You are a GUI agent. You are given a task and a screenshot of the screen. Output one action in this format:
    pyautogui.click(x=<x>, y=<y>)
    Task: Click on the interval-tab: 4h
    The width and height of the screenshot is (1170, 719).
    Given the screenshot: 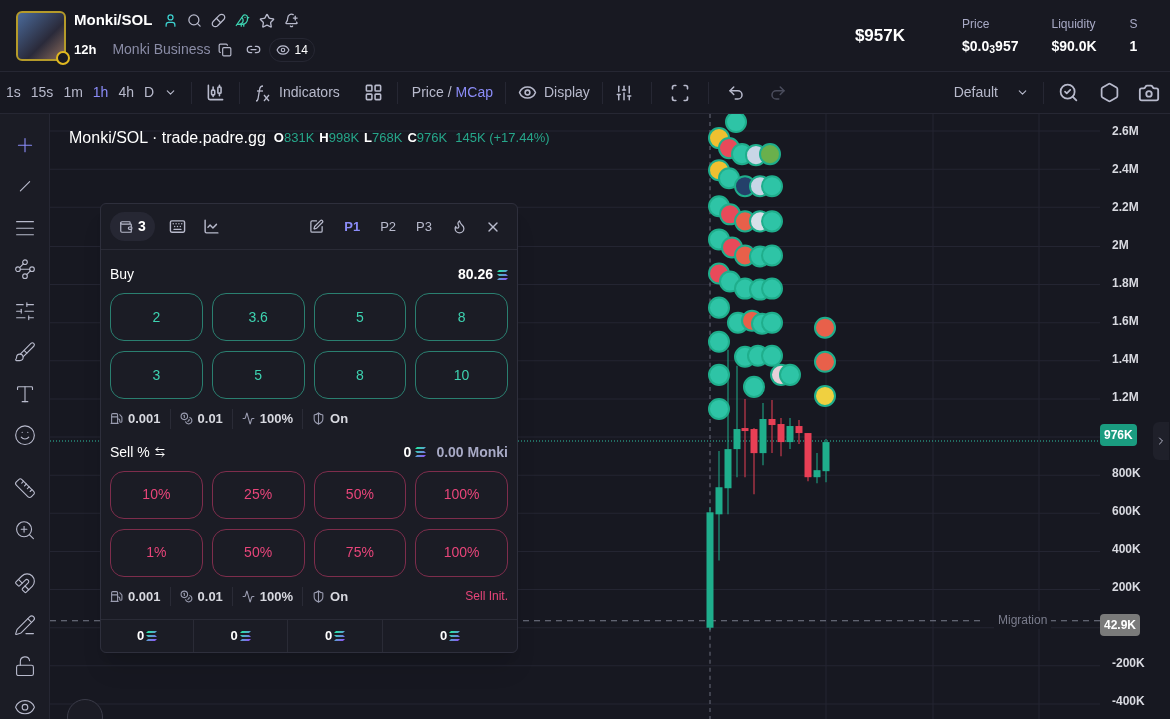 What is the action you would take?
    pyautogui.click(x=126, y=92)
    